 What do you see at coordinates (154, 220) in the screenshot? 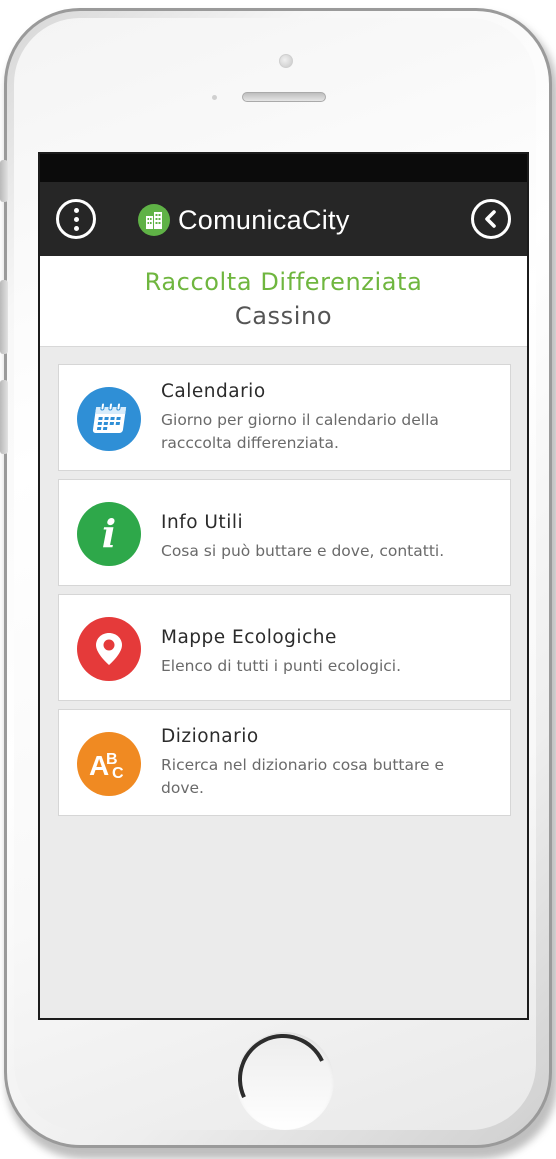
I see `city-buildings-icon` at bounding box center [154, 220].